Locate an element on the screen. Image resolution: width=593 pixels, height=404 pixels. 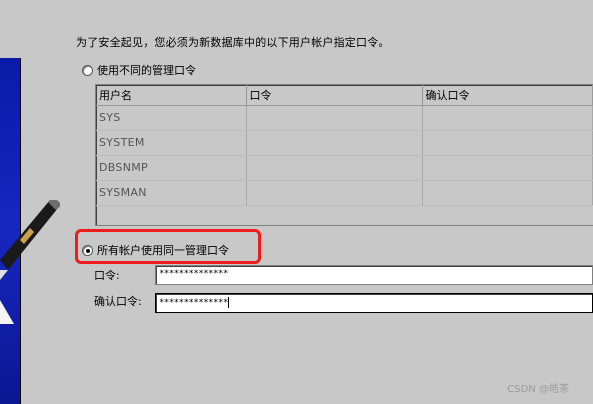
password-value: ************** is located at coordinates (193, 274).